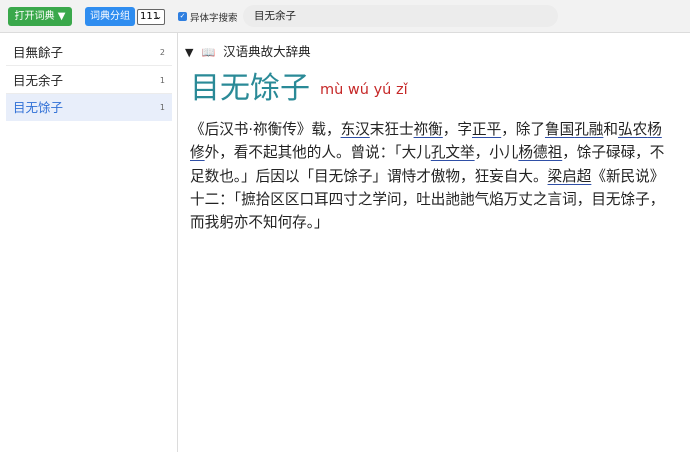 The height and width of the screenshot is (452, 690). Describe the element at coordinates (89, 52) in the screenshot. I see `sidebar-item-1: 目無餘子 2` at that location.